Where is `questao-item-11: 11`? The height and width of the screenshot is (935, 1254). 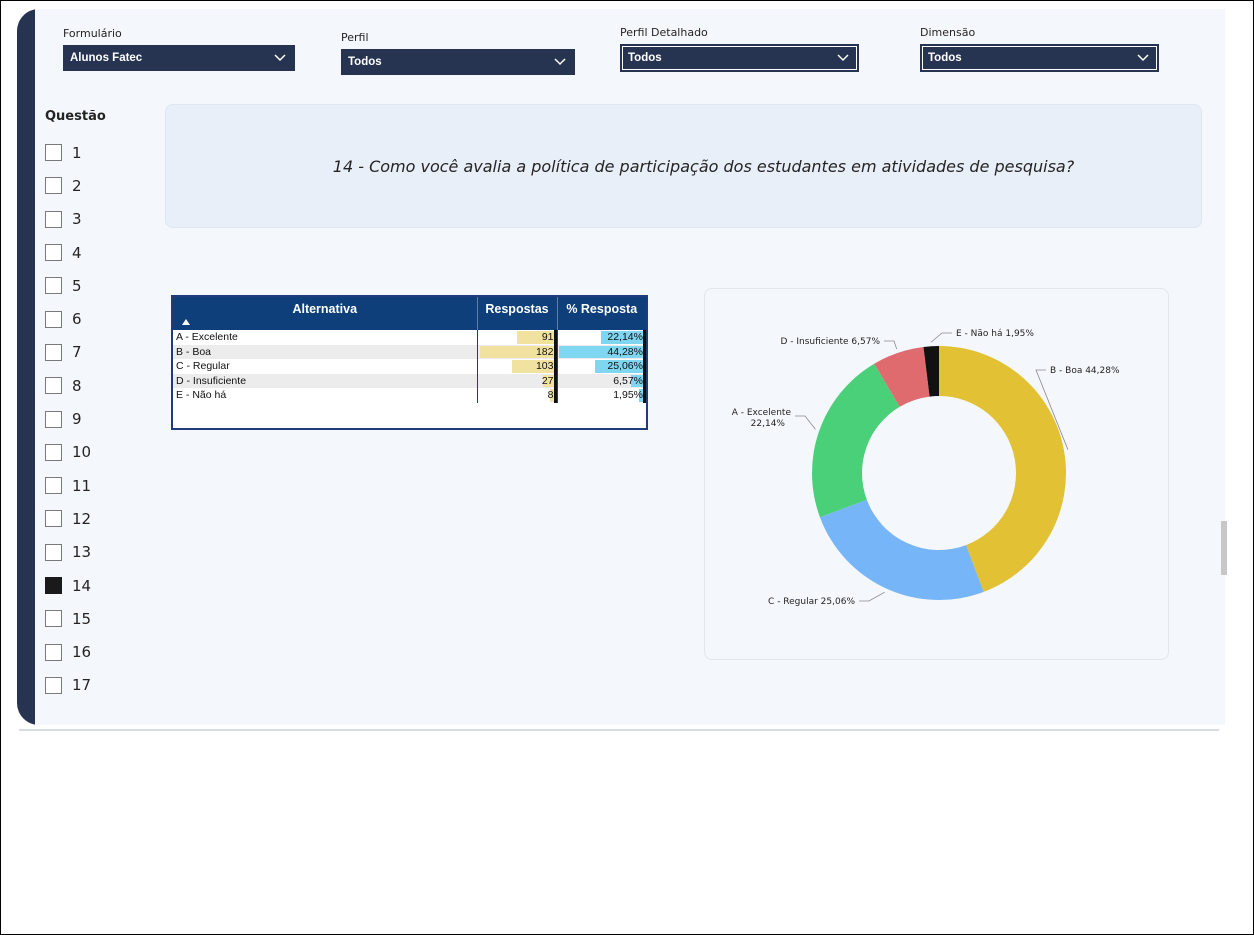
questao-item-11: 11 is located at coordinates (75, 485).